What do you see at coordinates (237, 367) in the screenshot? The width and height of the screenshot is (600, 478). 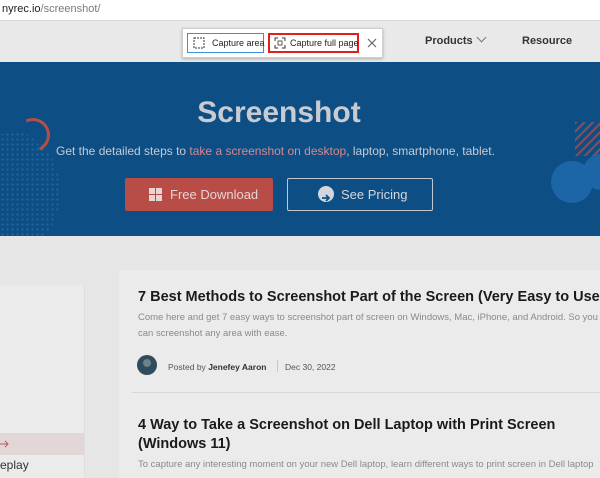 I see `author-name: Jenefey Aaron` at bounding box center [237, 367].